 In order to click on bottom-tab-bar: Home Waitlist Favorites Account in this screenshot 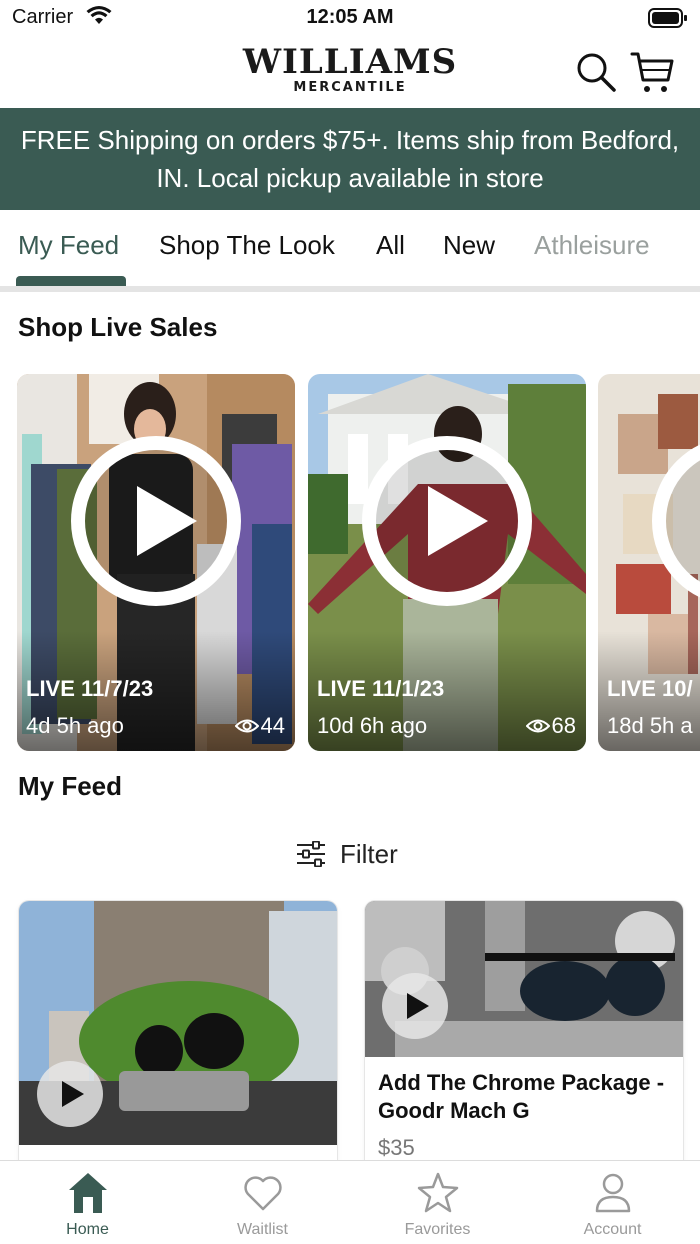, I will do `click(350, 1202)`.